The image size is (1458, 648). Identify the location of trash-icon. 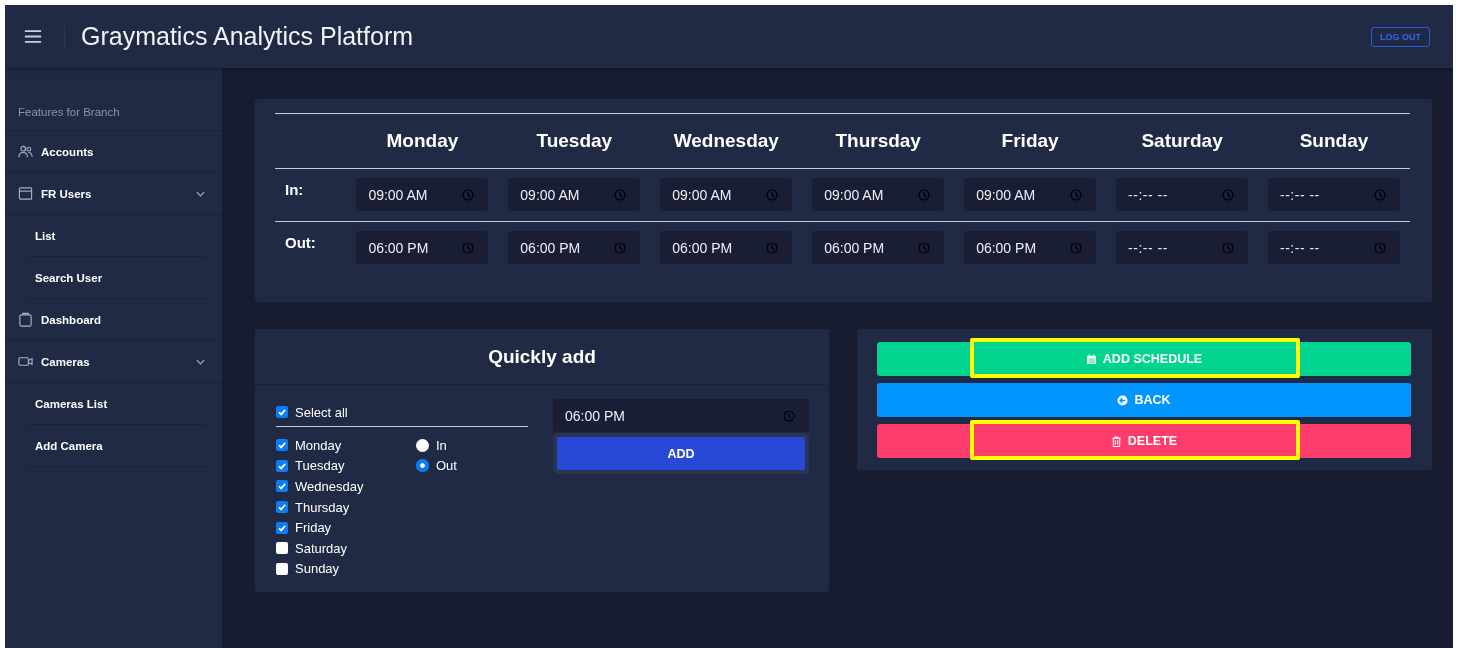
(1116, 441).